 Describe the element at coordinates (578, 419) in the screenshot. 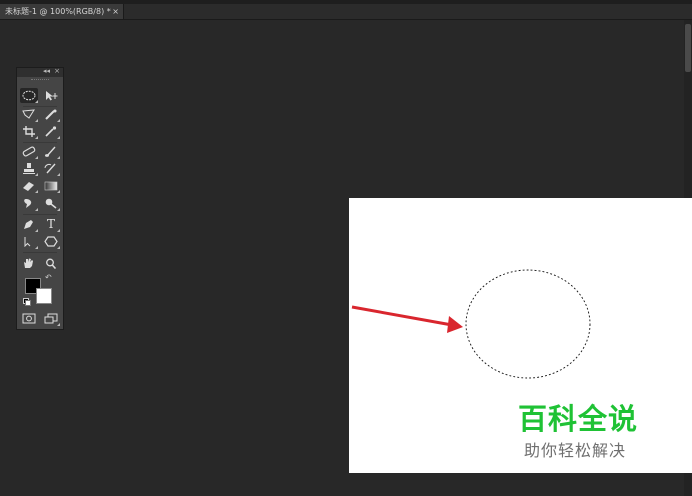

I see `watermark-title: 百科全说` at that location.